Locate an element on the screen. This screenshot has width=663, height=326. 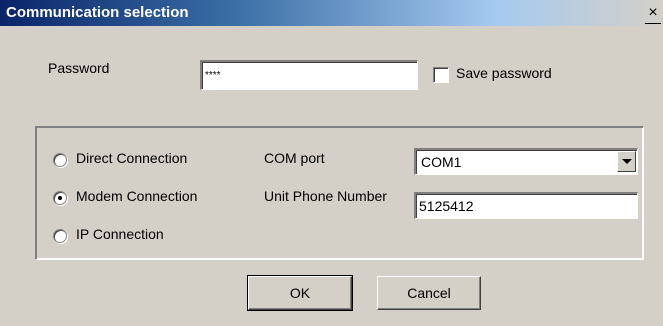
save-password-checkbox is located at coordinates (441, 75).